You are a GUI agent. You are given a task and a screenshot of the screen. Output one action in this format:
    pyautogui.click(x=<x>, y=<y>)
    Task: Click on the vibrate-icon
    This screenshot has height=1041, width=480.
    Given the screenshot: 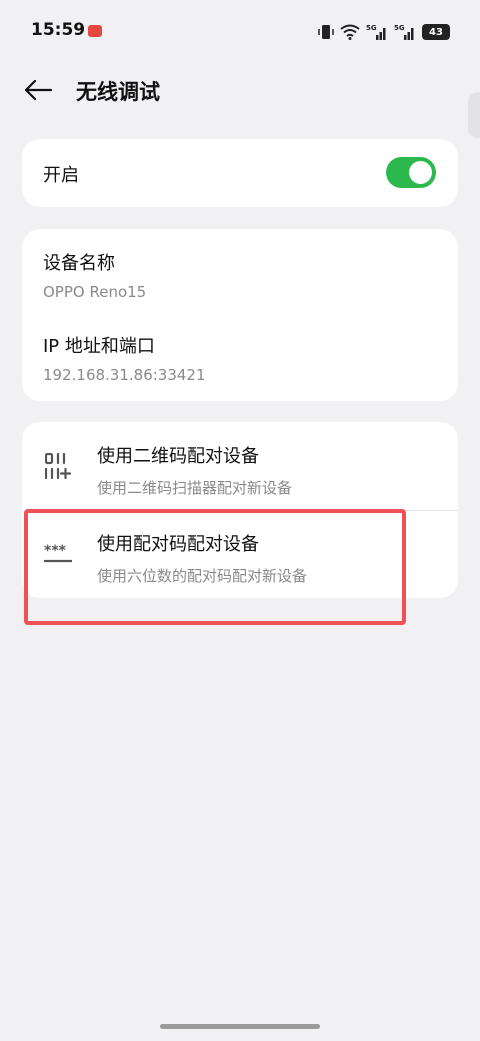 What is the action you would take?
    pyautogui.click(x=326, y=32)
    